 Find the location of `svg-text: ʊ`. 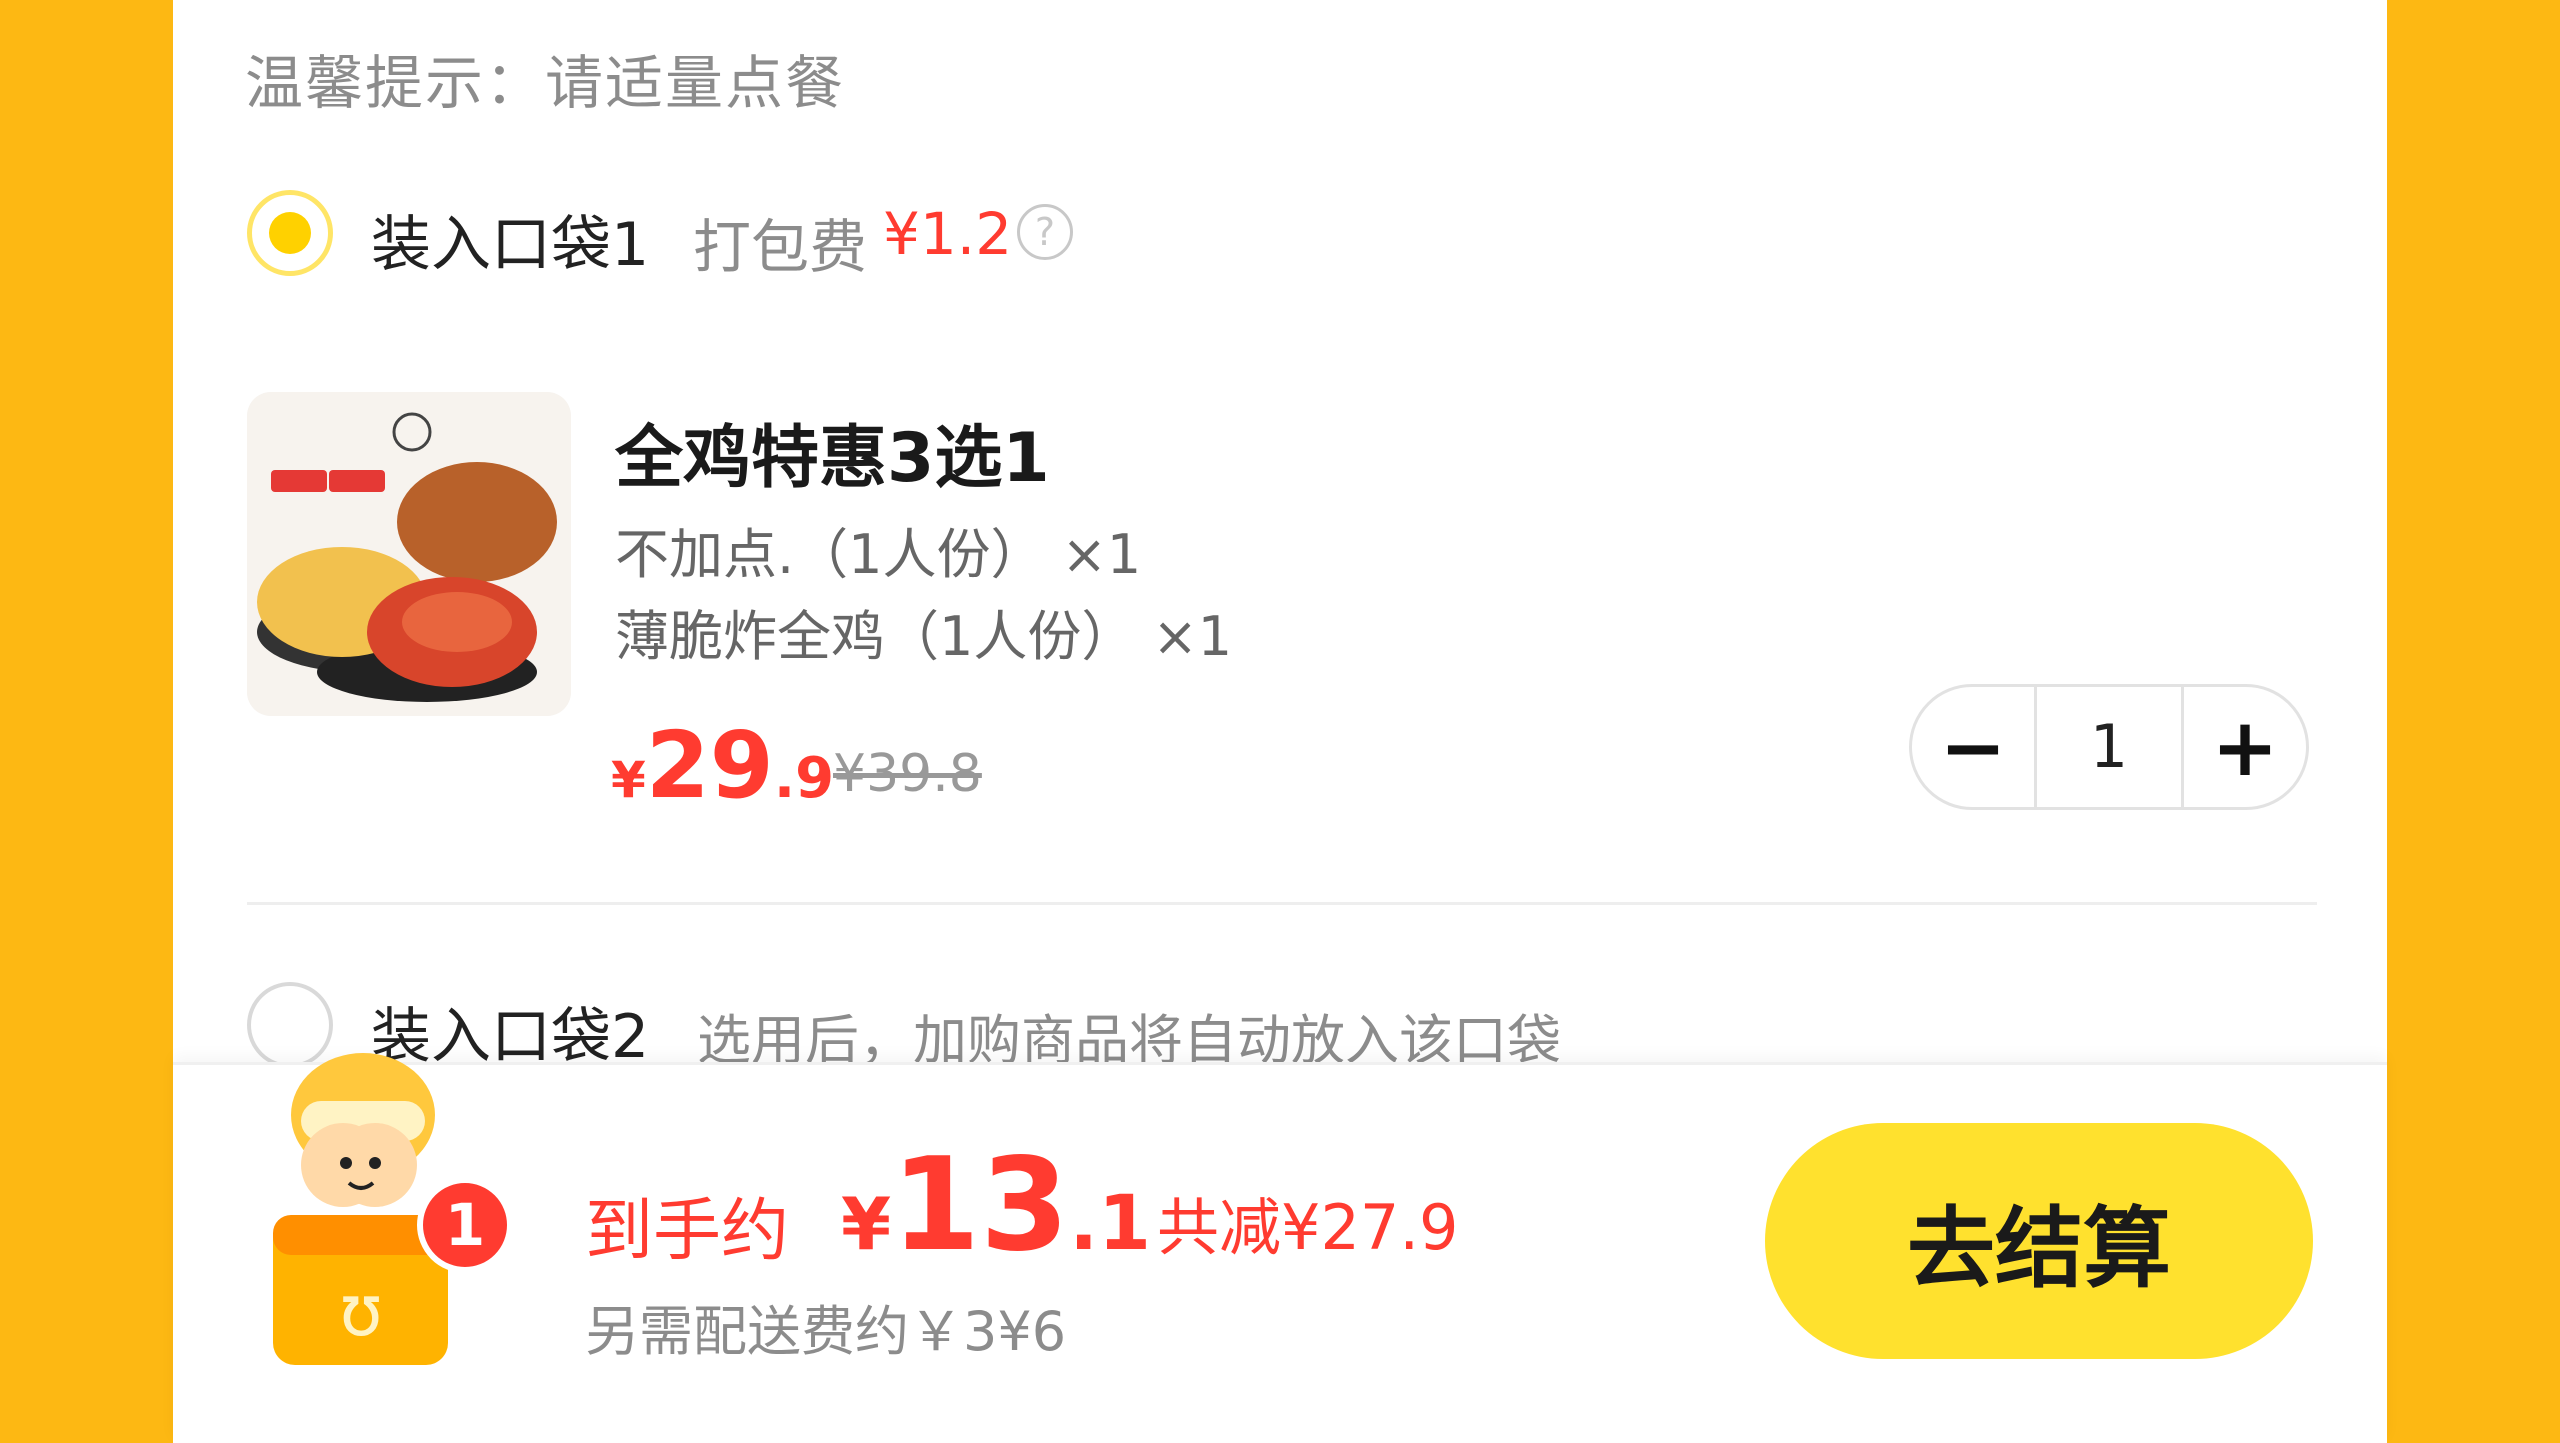

svg-text: ʊ is located at coordinates (360, 1311).